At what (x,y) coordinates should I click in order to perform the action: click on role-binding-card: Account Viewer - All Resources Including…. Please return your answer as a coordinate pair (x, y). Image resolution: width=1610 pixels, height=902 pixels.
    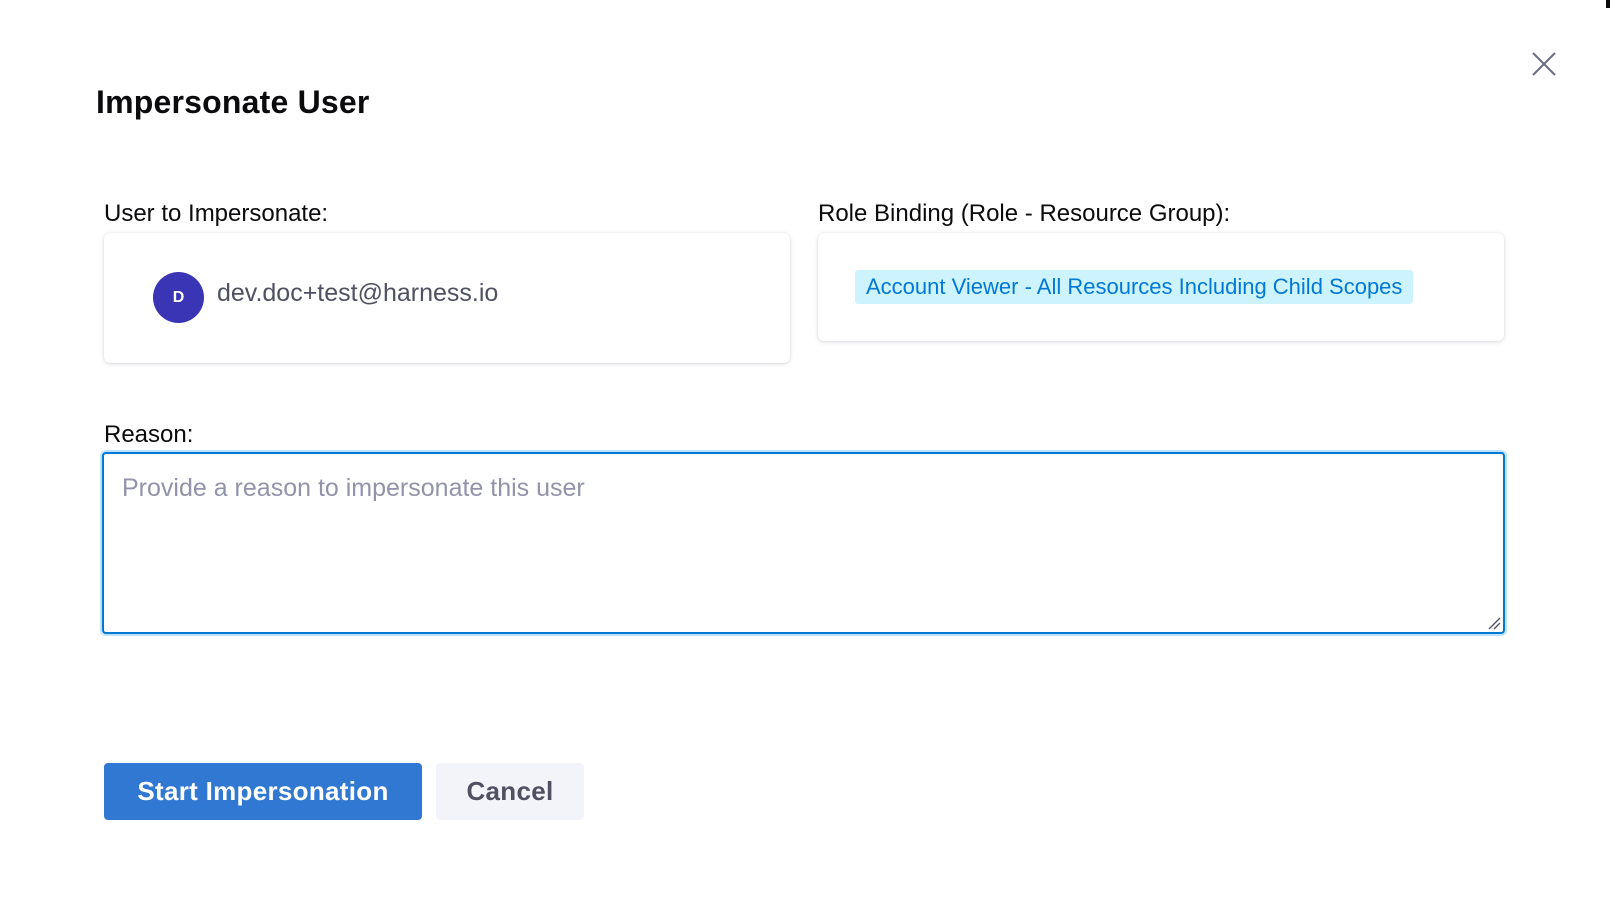
    Looking at the image, I should click on (1161, 287).